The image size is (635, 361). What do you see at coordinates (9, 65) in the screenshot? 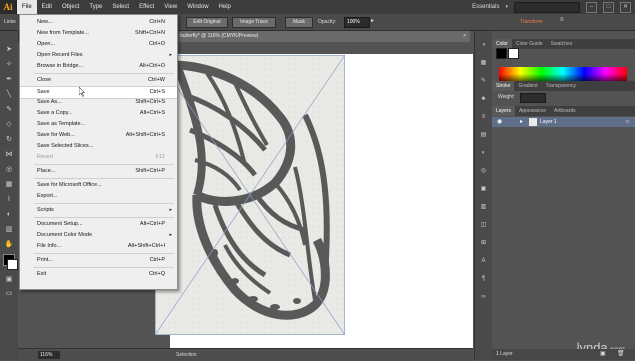
I see `magic-wand-icon: ✧` at bounding box center [9, 65].